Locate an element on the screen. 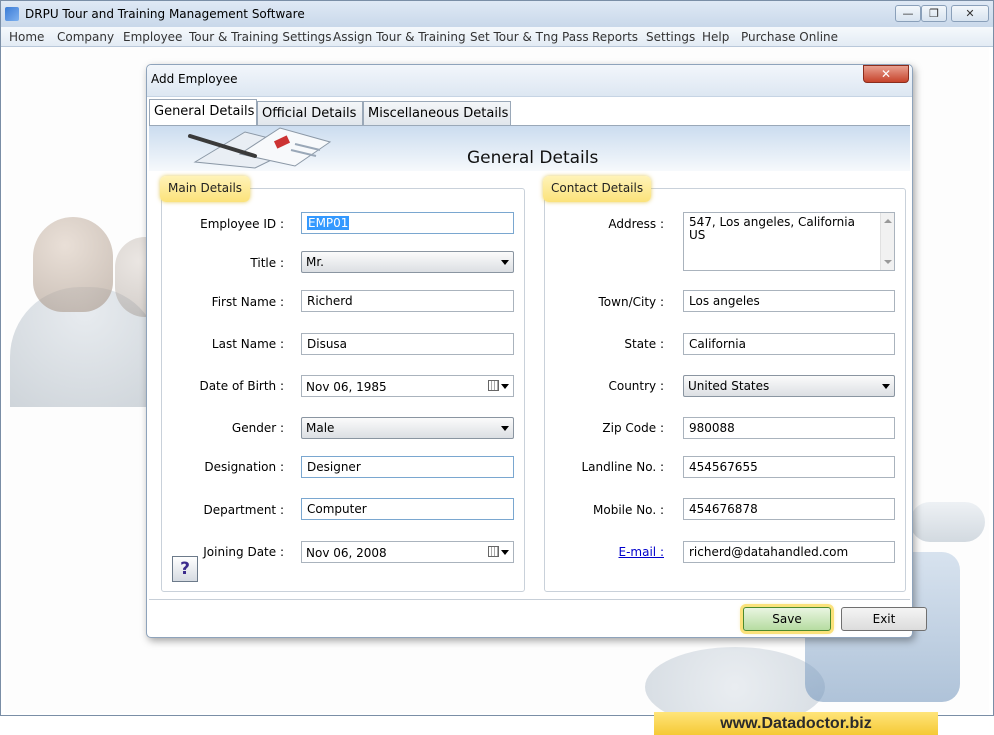 This screenshot has width=994, height=735. menu-employee: Employee is located at coordinates (152, 37).